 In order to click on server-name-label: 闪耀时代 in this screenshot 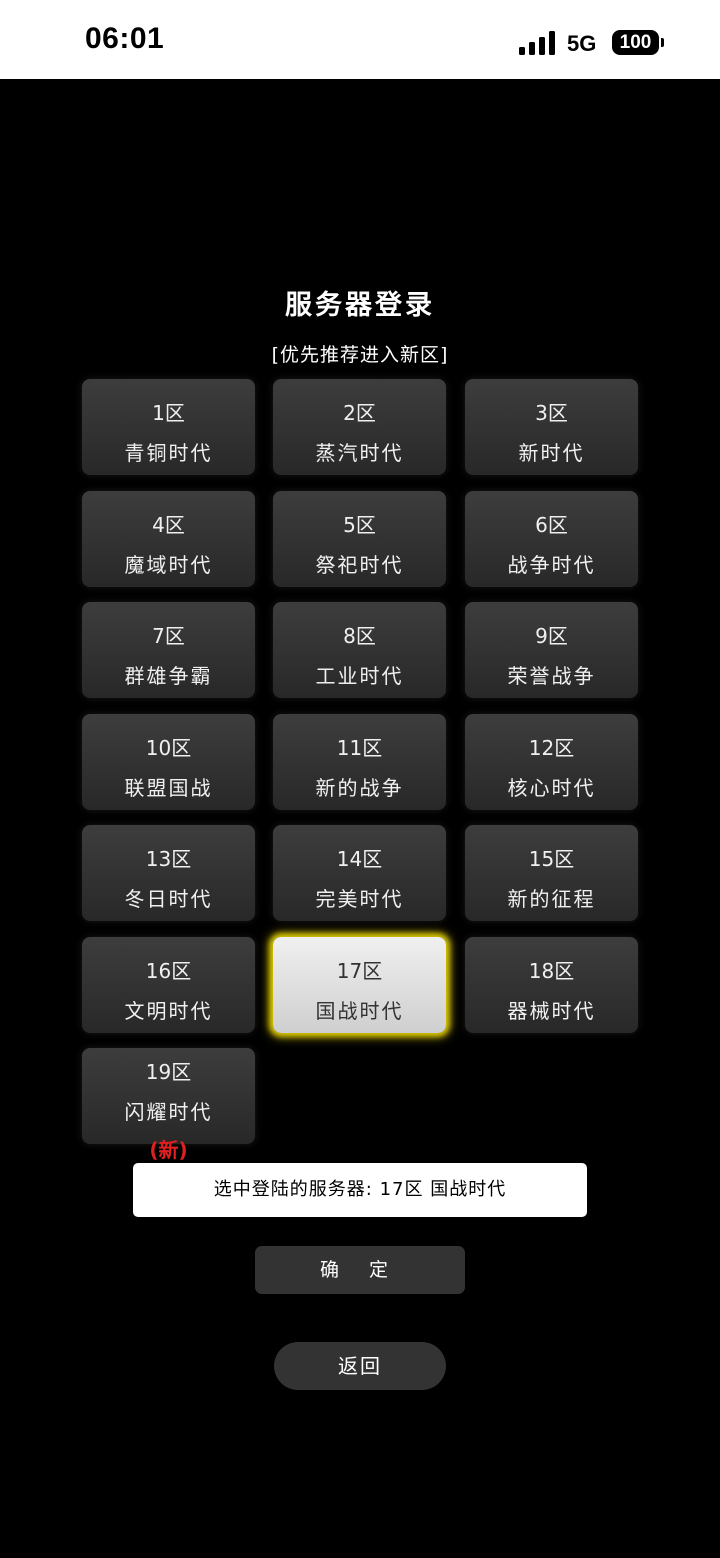, I will do `click(168, 1112)`.